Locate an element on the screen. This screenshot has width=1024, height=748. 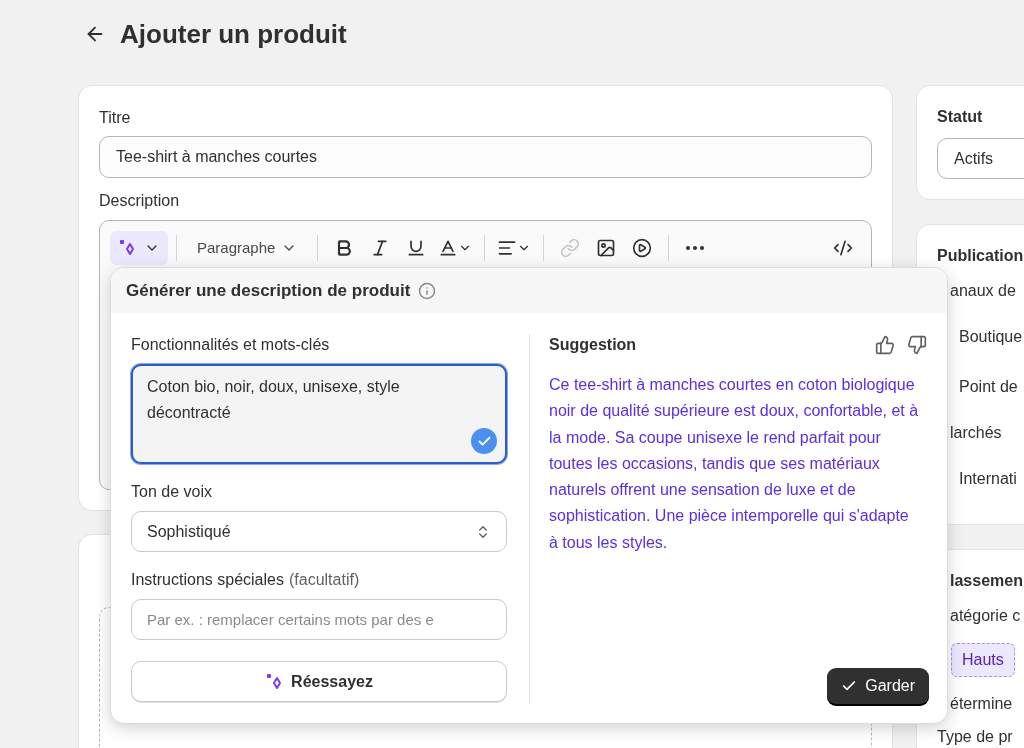
align-left-icon is located at coordinates (507, 248).